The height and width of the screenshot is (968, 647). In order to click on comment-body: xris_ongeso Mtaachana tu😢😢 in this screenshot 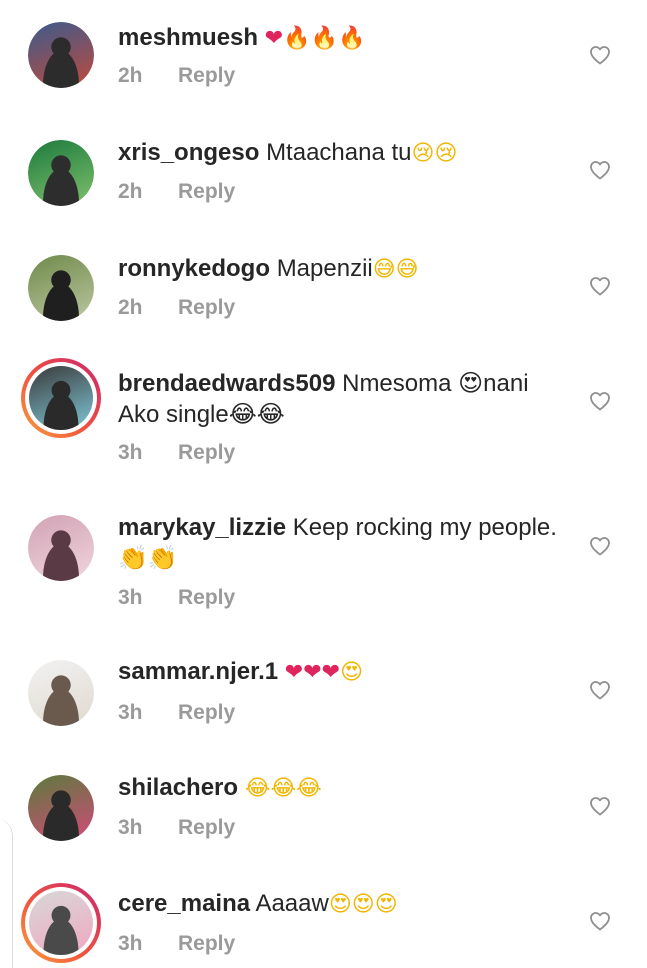, I will do `click(343, 153)`.